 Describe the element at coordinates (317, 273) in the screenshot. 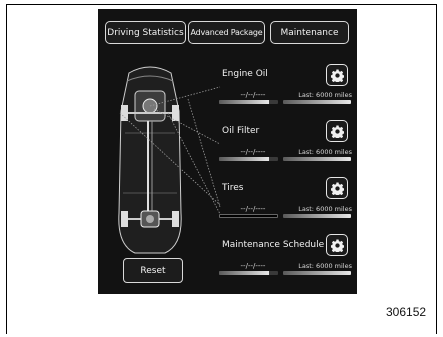

I see `maintenance-schedule-distance-bar` at that location.